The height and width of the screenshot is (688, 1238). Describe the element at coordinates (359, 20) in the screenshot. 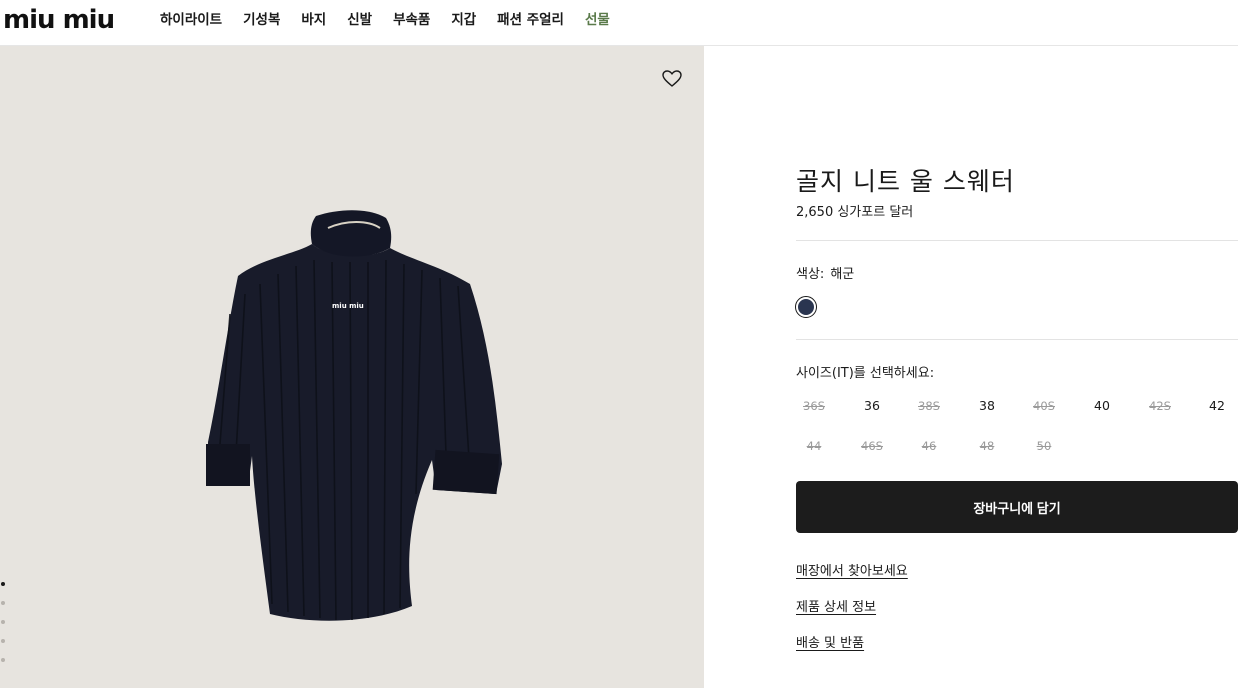

I see `nav-item-shoes: 신발` at that location.